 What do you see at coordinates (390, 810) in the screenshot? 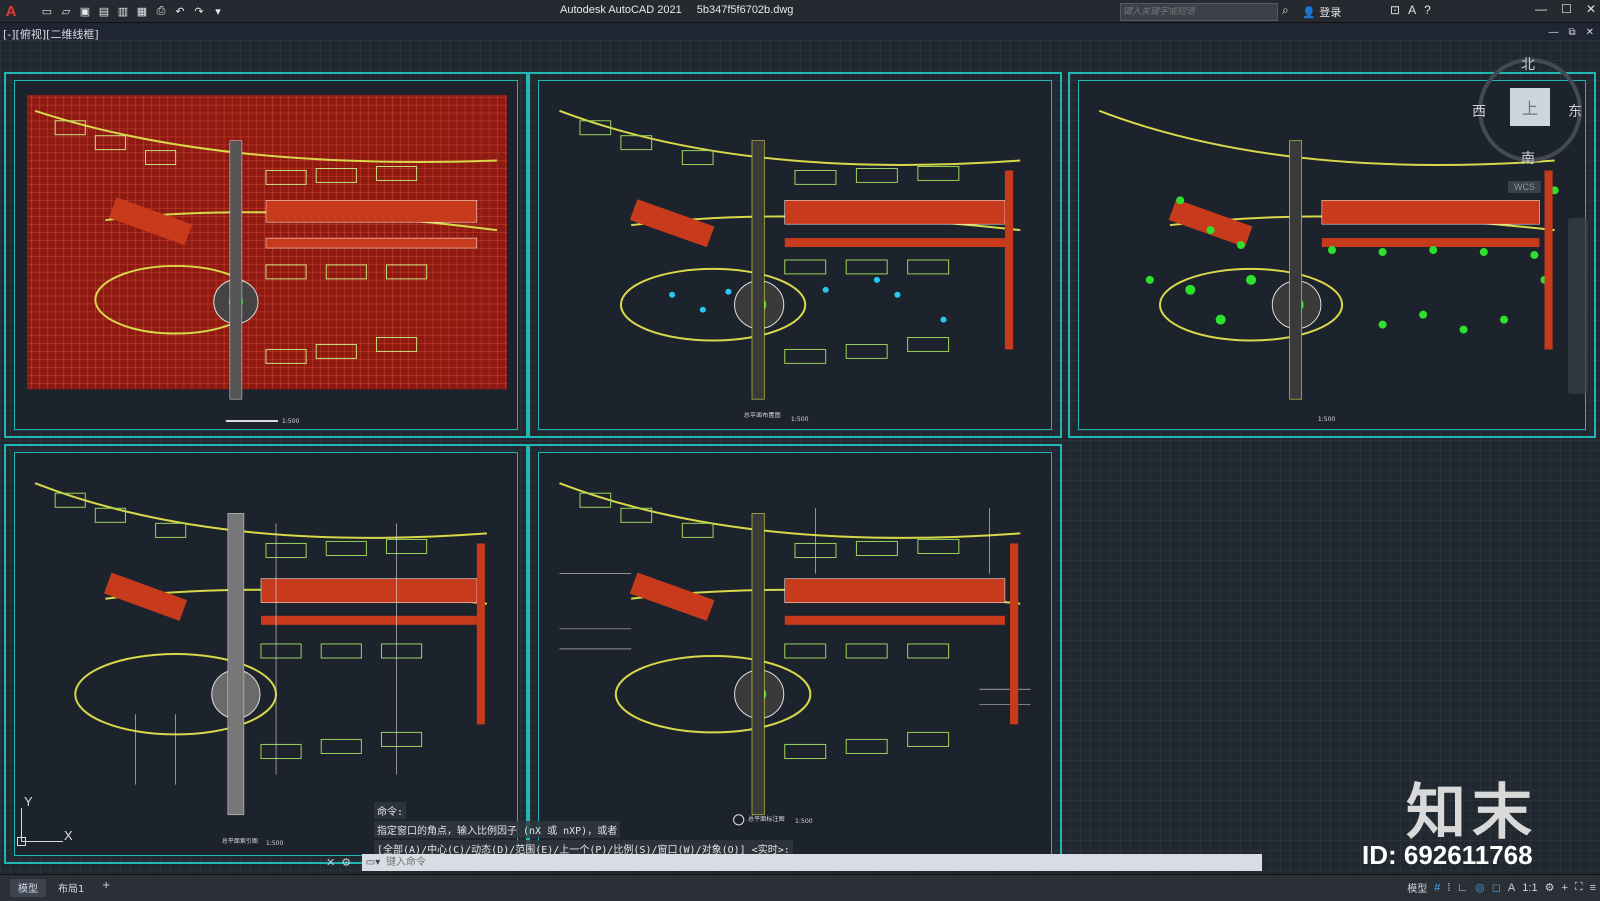
I see `command-history-line: 命令:` at bounding box center [390, 810].